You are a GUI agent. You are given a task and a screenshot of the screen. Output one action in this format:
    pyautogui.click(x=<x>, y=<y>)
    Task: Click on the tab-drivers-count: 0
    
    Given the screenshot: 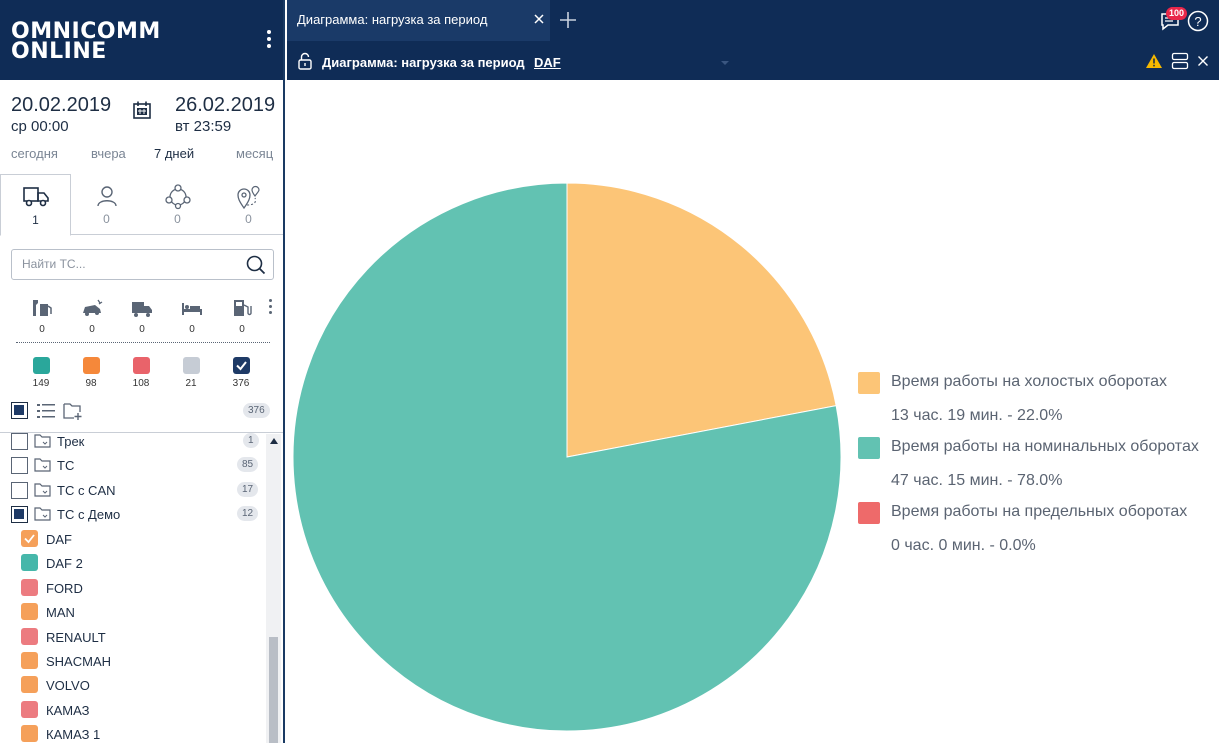 What is the action you would take?
    pyautogui.click(x=106, y=219)
    